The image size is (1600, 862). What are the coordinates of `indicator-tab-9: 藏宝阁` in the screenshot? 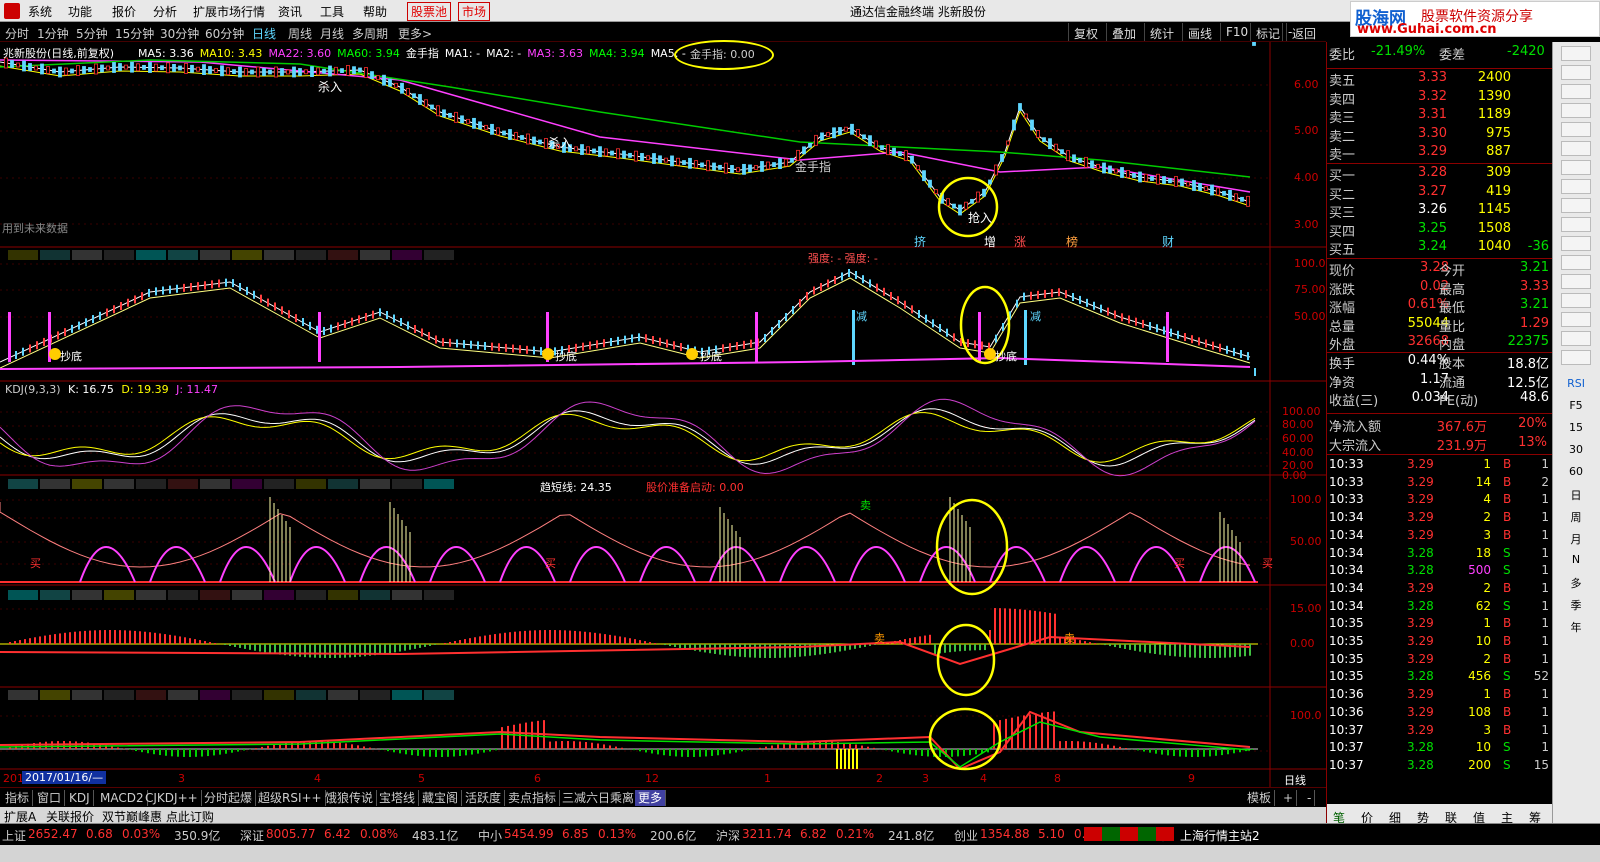 It's located at (441, 798).